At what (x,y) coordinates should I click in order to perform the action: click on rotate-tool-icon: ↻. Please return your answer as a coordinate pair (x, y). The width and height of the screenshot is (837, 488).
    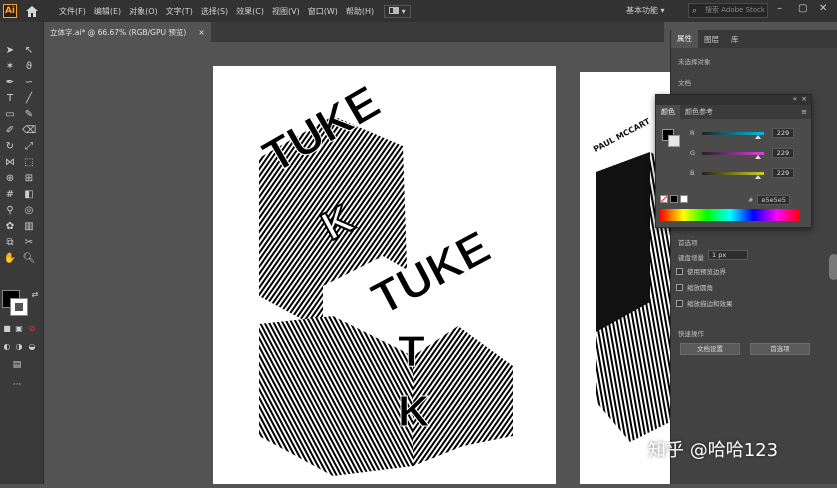
    Looking at the image, I should click on (10, 147).